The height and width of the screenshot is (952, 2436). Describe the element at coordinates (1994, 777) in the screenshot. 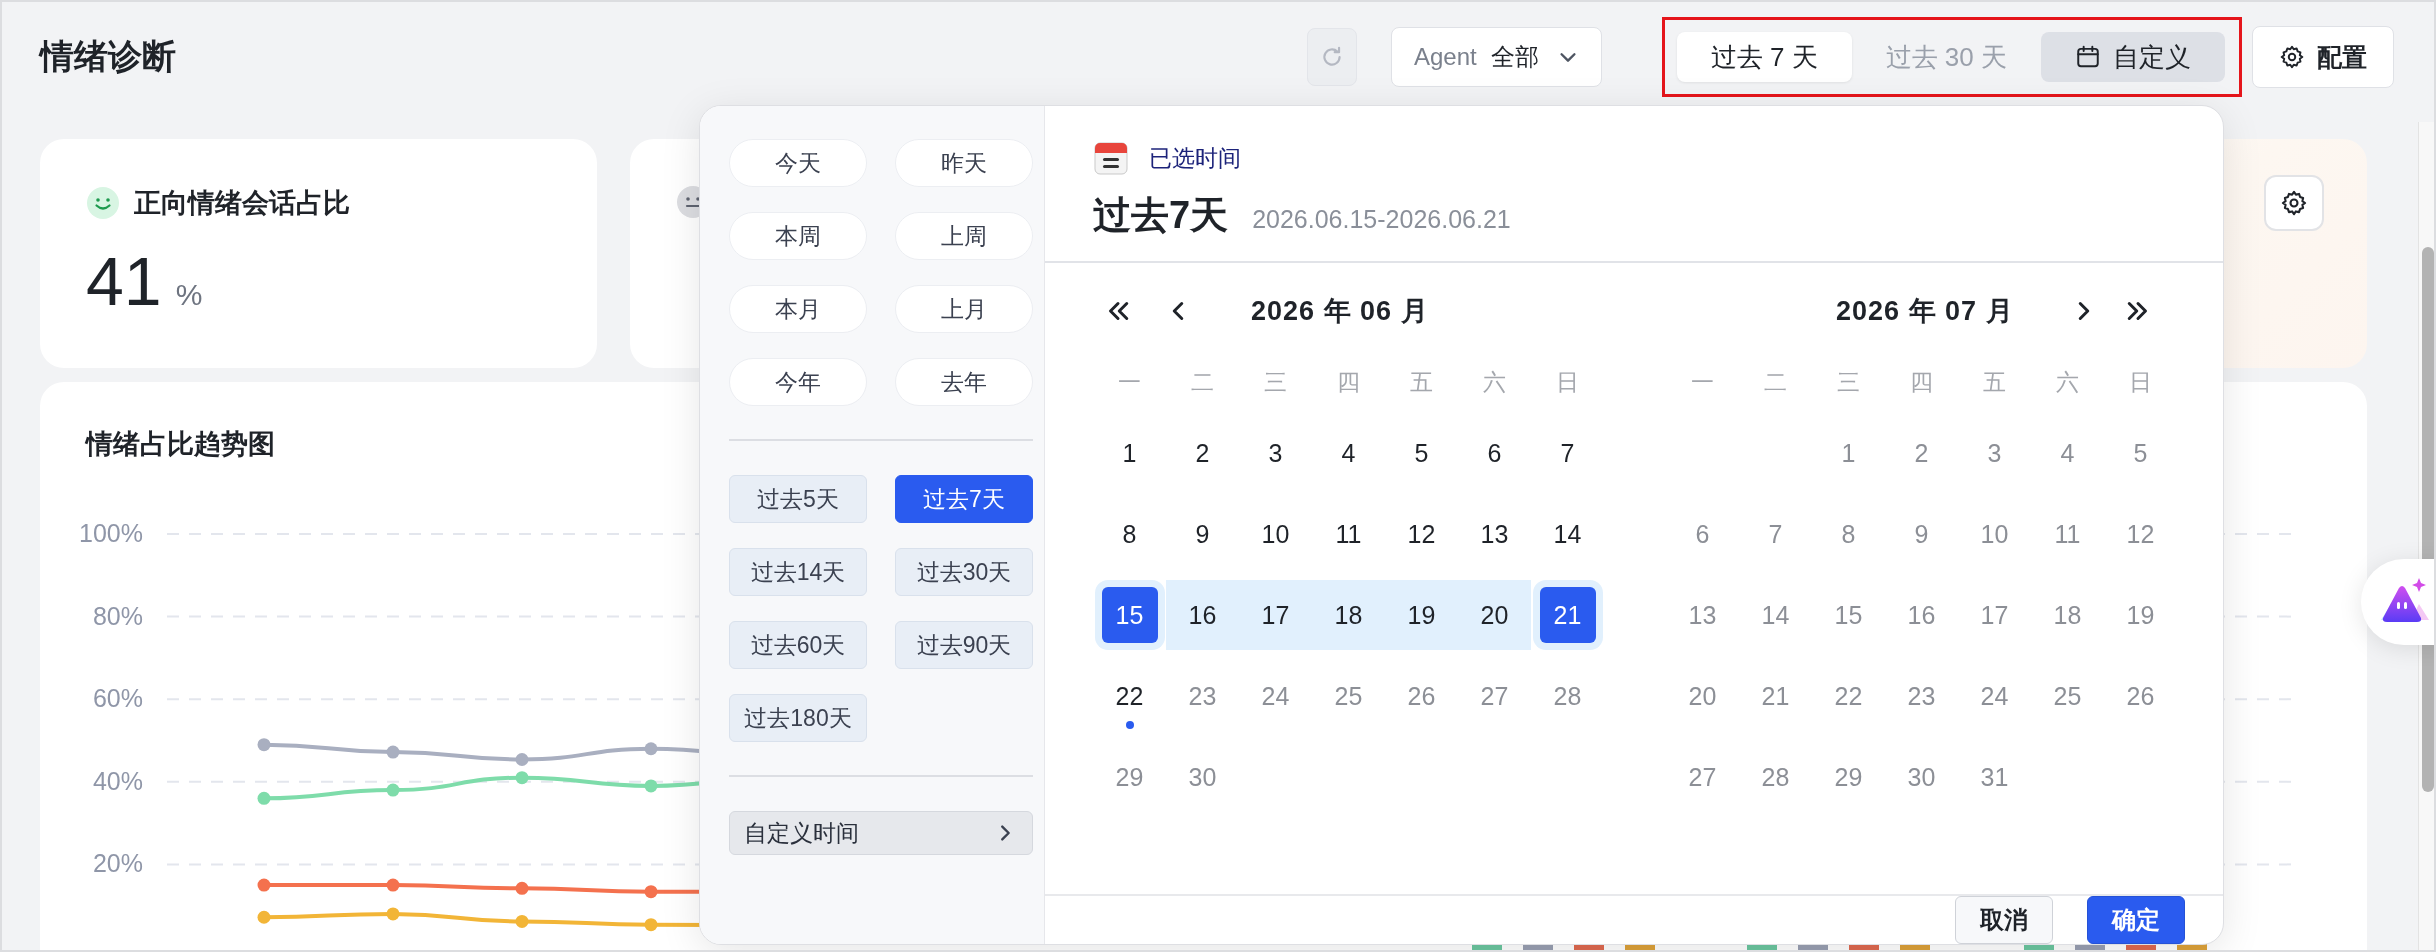

I see `calendar-day: 31` at that location.